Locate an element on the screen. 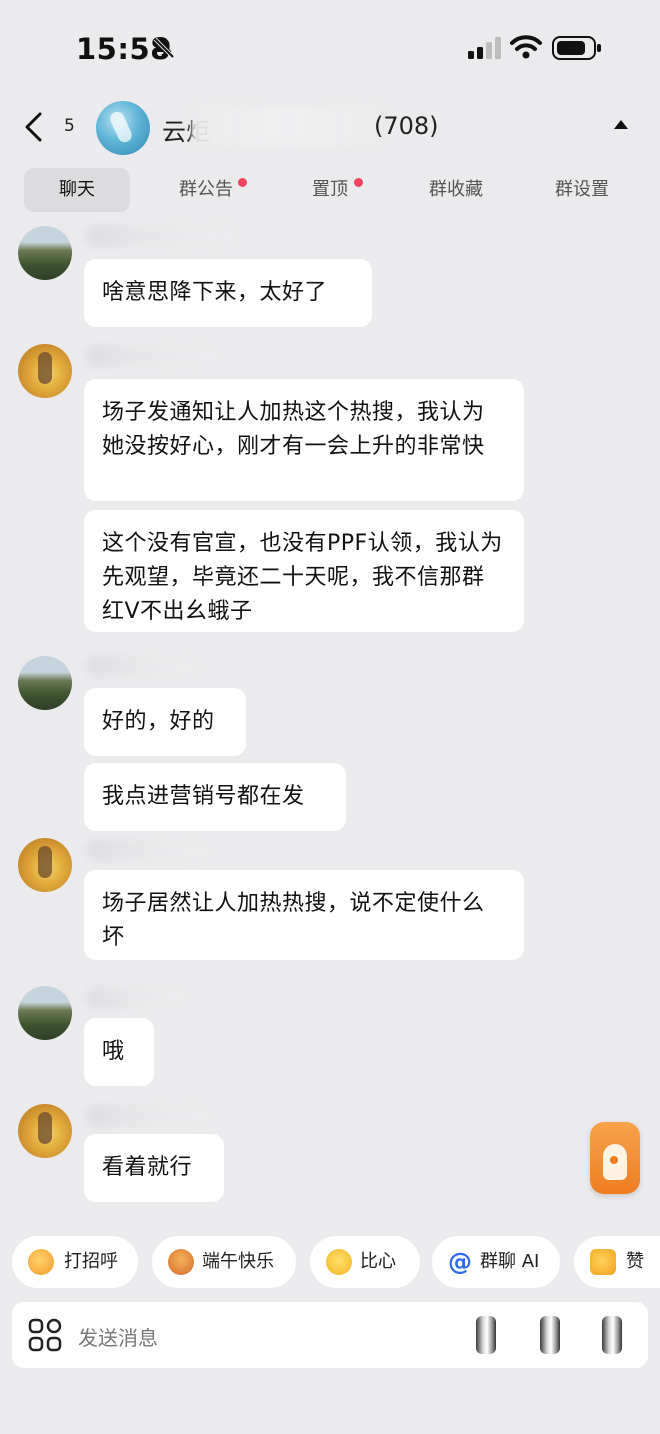 The height and width of the screenshot is (1434, 660). group-avatar is located at coordinates (123, 128).